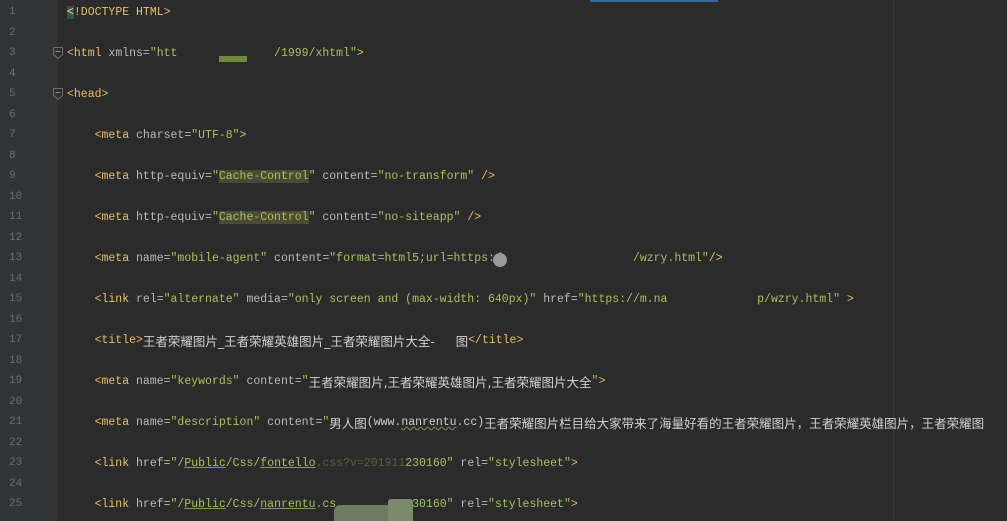 The image size is (1007, 521). What do you see at coordinates (219, 258) in the screenshot?
I see `attribute-value: "mobile-agent"` at bounding box center [219, 258].